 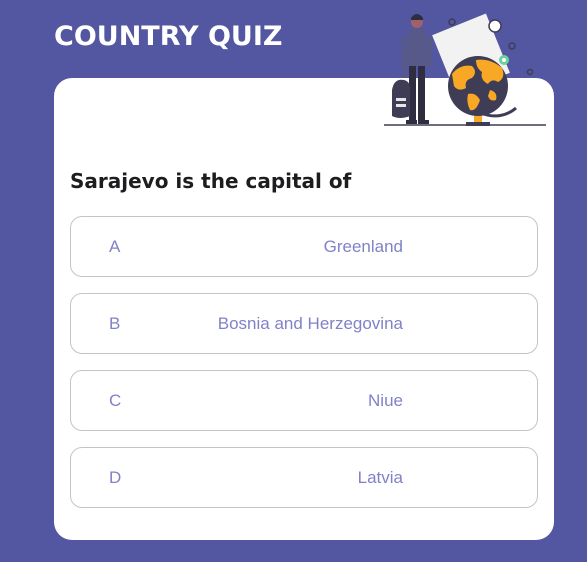 What do you see at coordinates (115, 477) in the screenshot?
I see `option-letter: D` at bounding box center [115, 477].